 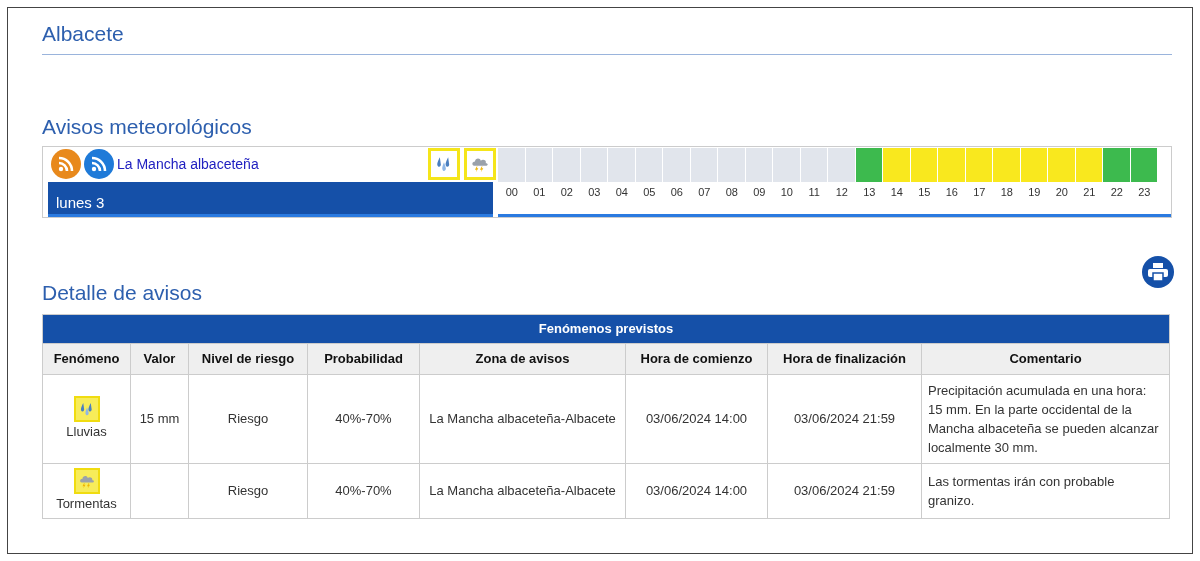 What do you see at coordinates (676, 192) in the screenshot?
I see `hour-label: 06` at bounding box center [676, 192].